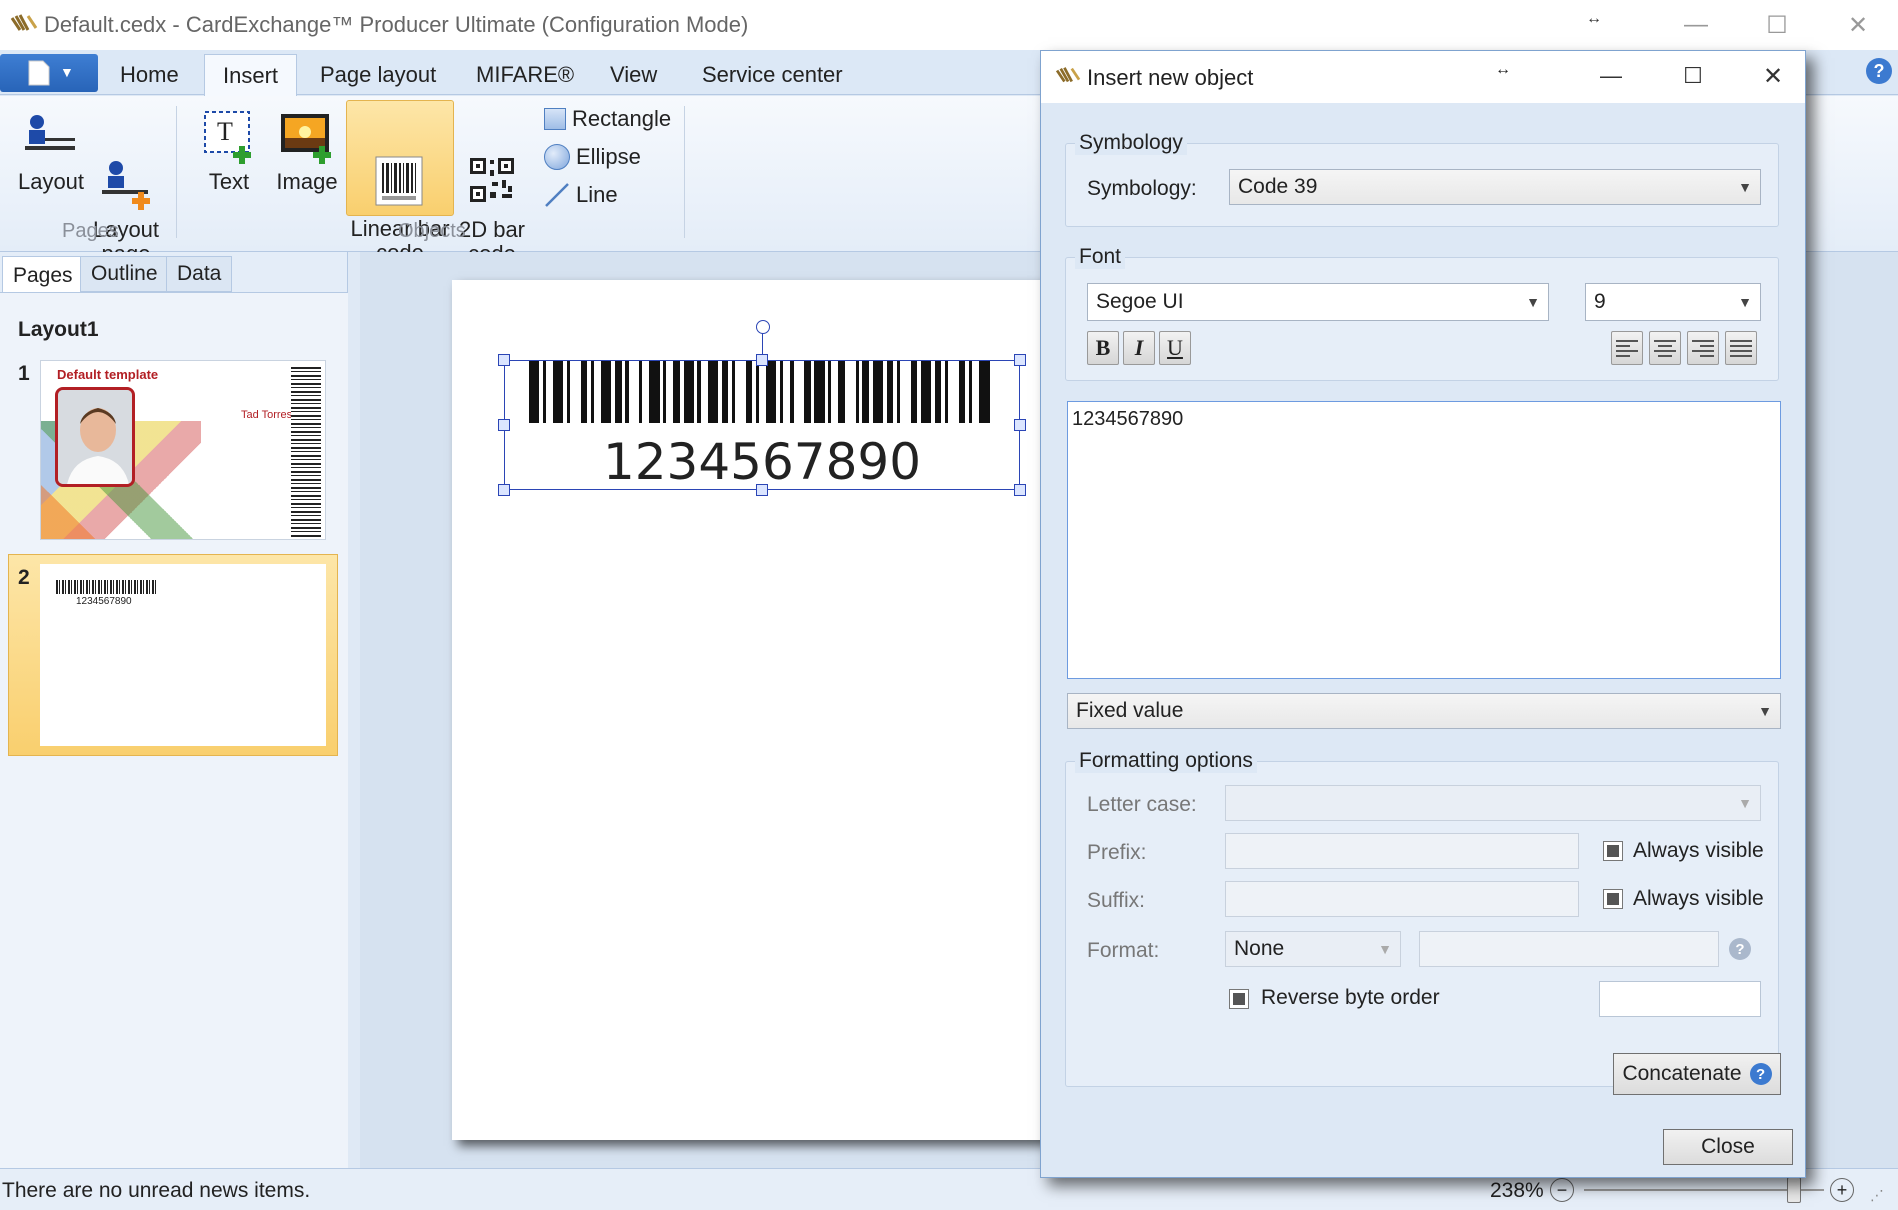 The width and height of the screenshot is (1898, 1210). Describe the element at coordinates (492, 167) in the screenshot. I see `qr-code-icon` at that location.